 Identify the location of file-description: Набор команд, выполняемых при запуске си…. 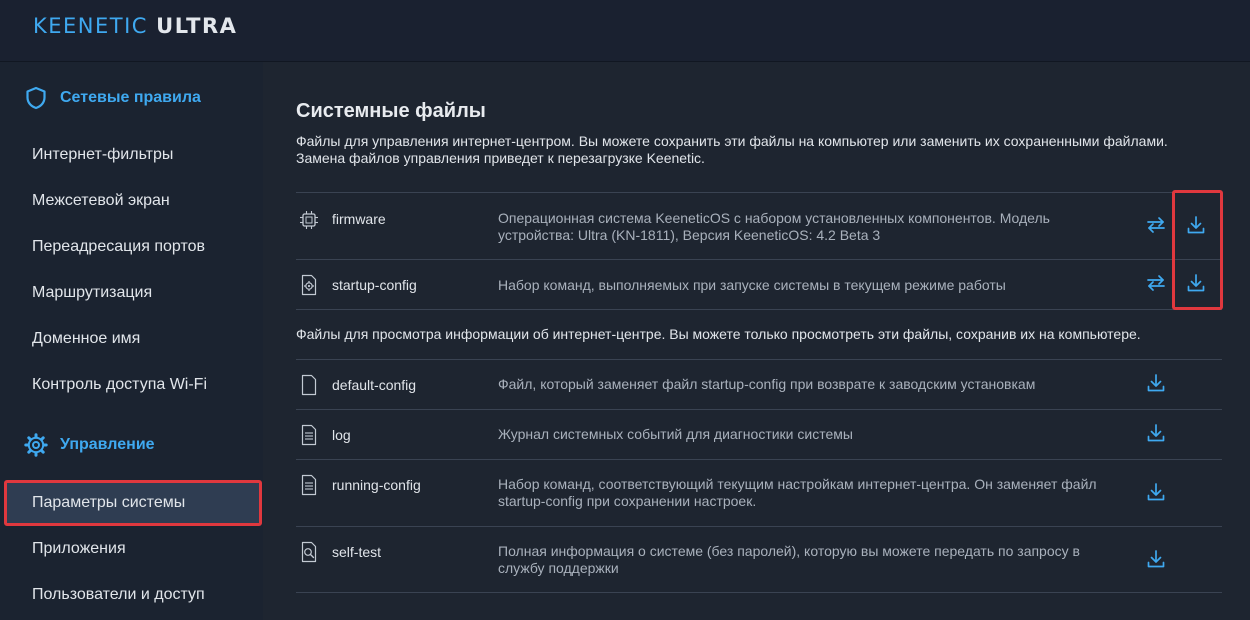
(752, 285).